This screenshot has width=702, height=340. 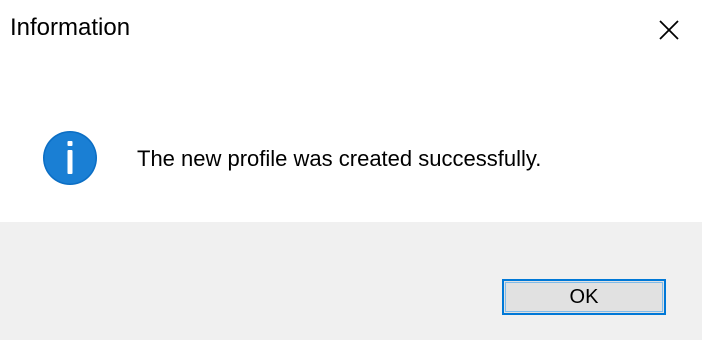 I want to click on ok-button: OK, so click(x=584, y=297).